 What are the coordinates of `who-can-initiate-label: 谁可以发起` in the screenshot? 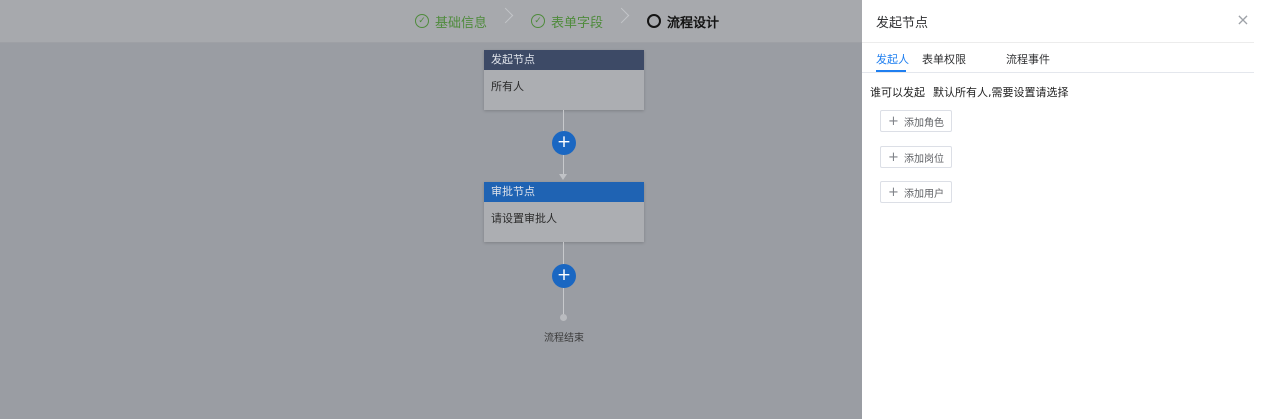 It's located at (897, 92).